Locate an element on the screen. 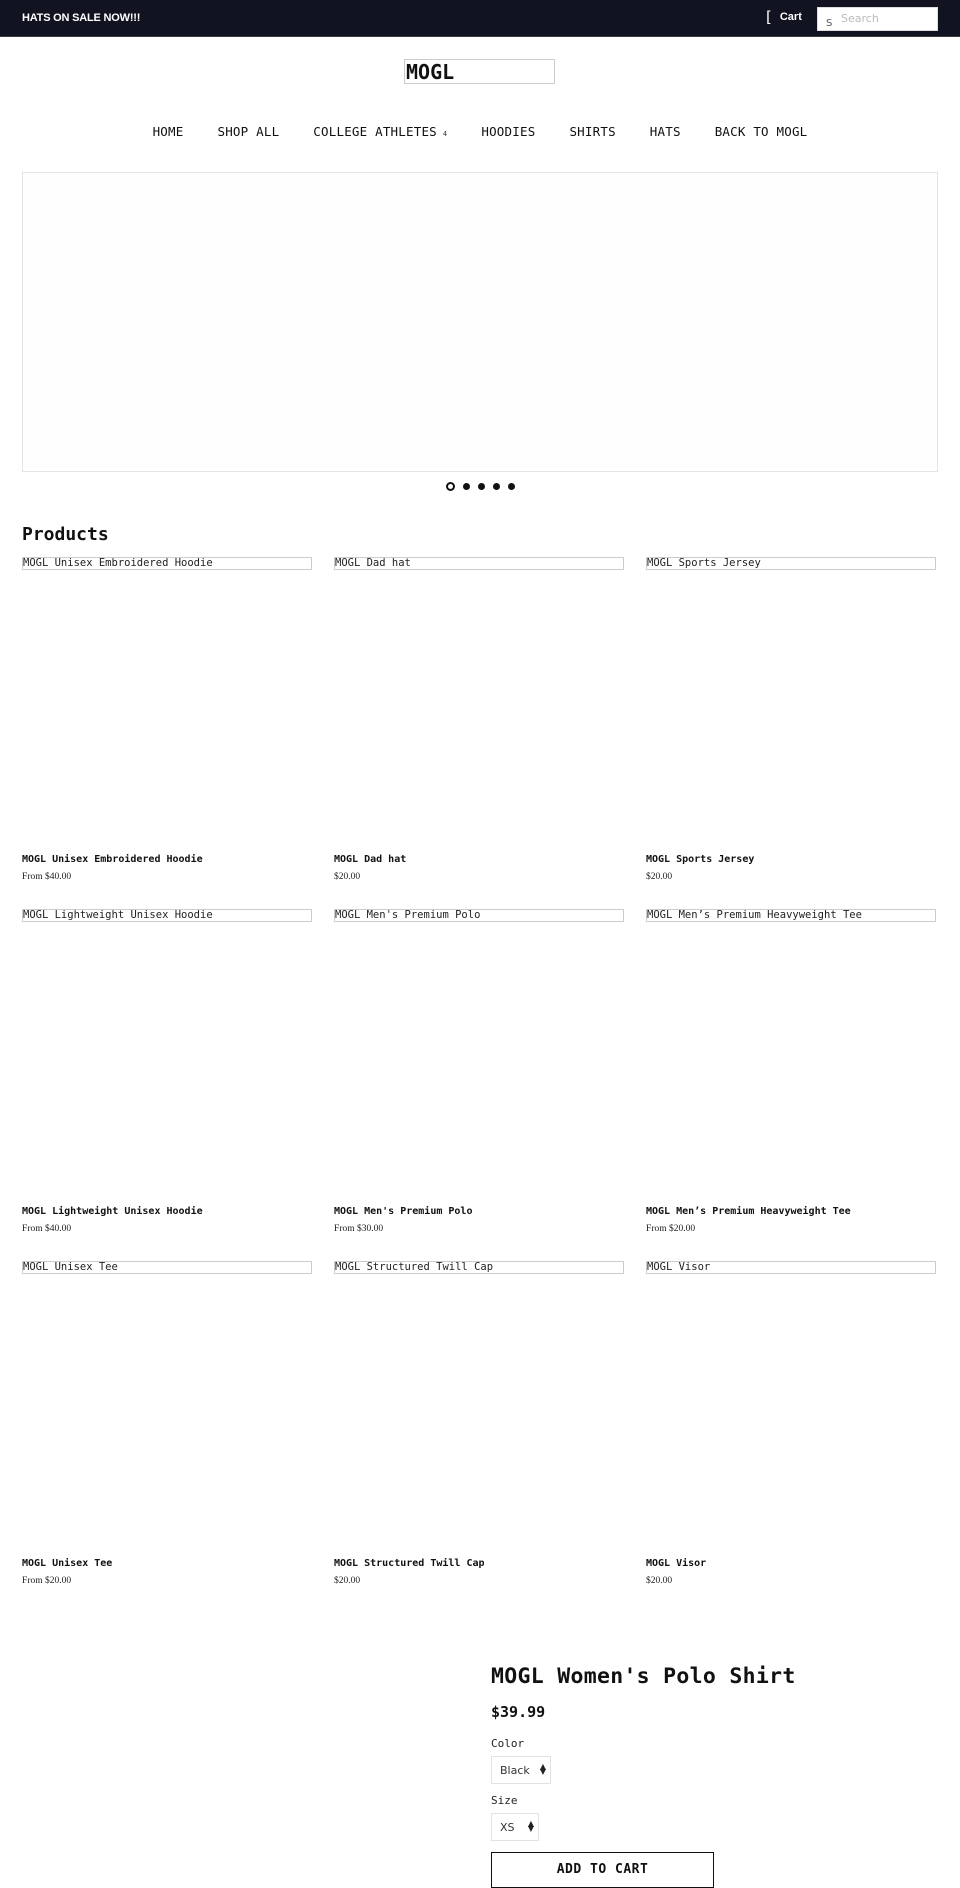 The image size is (960, 1888). product-name: MOGL Visor is located at coordinates (676, 1563).